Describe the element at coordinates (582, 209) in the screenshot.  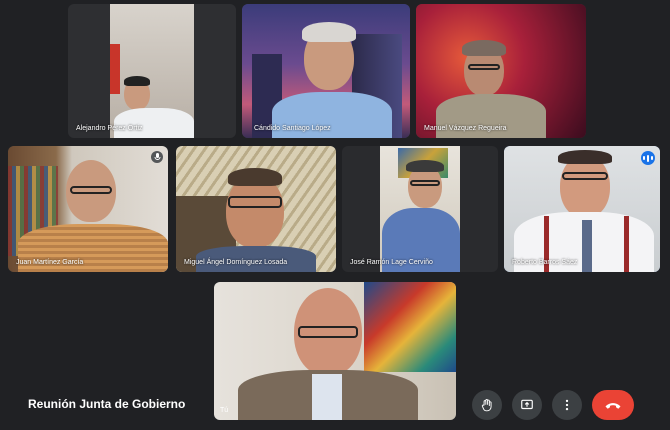
I see `participant-tile-7: Roberto Barros Sáez` at that location.